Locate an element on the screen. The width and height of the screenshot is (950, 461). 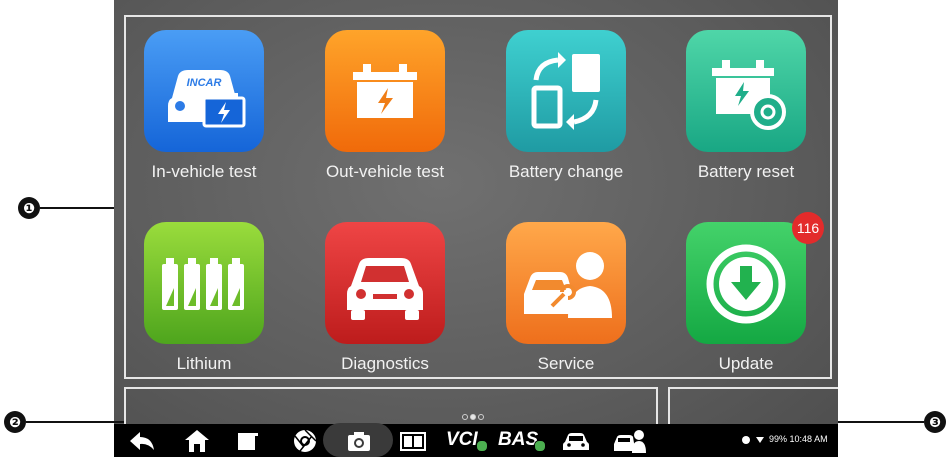
app-label-in-vehicle-test: In-vehicle test is located at coordinates (204, 171).